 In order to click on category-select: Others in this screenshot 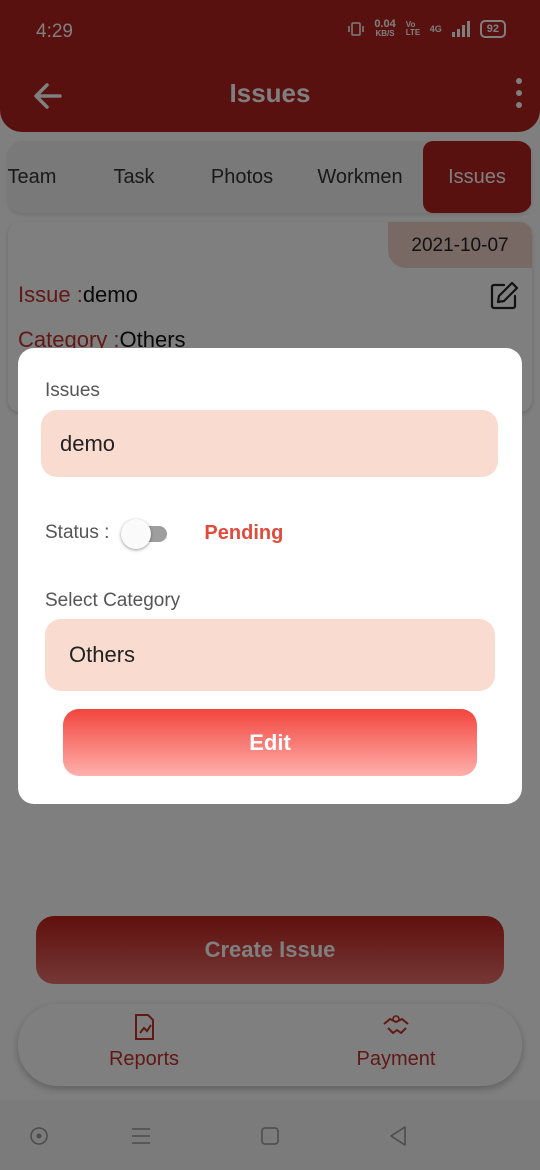, I will do `click(270, 655)`.